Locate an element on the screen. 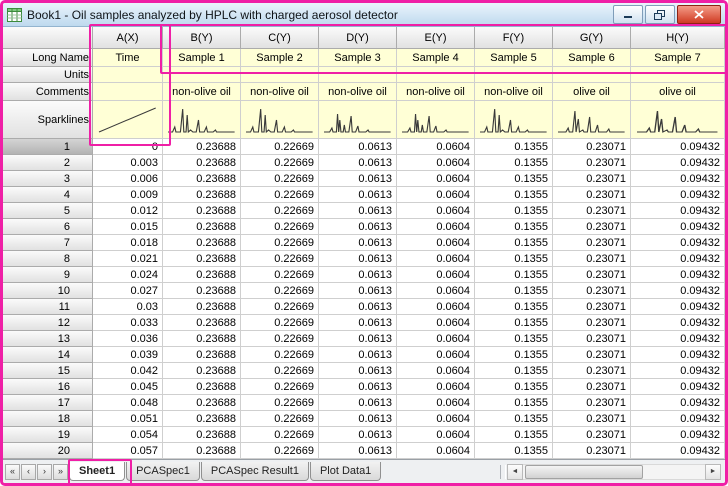 This screenshot has height=486, width=728. long-name-cell: Sample 4 is located at coordinates (436, 58).